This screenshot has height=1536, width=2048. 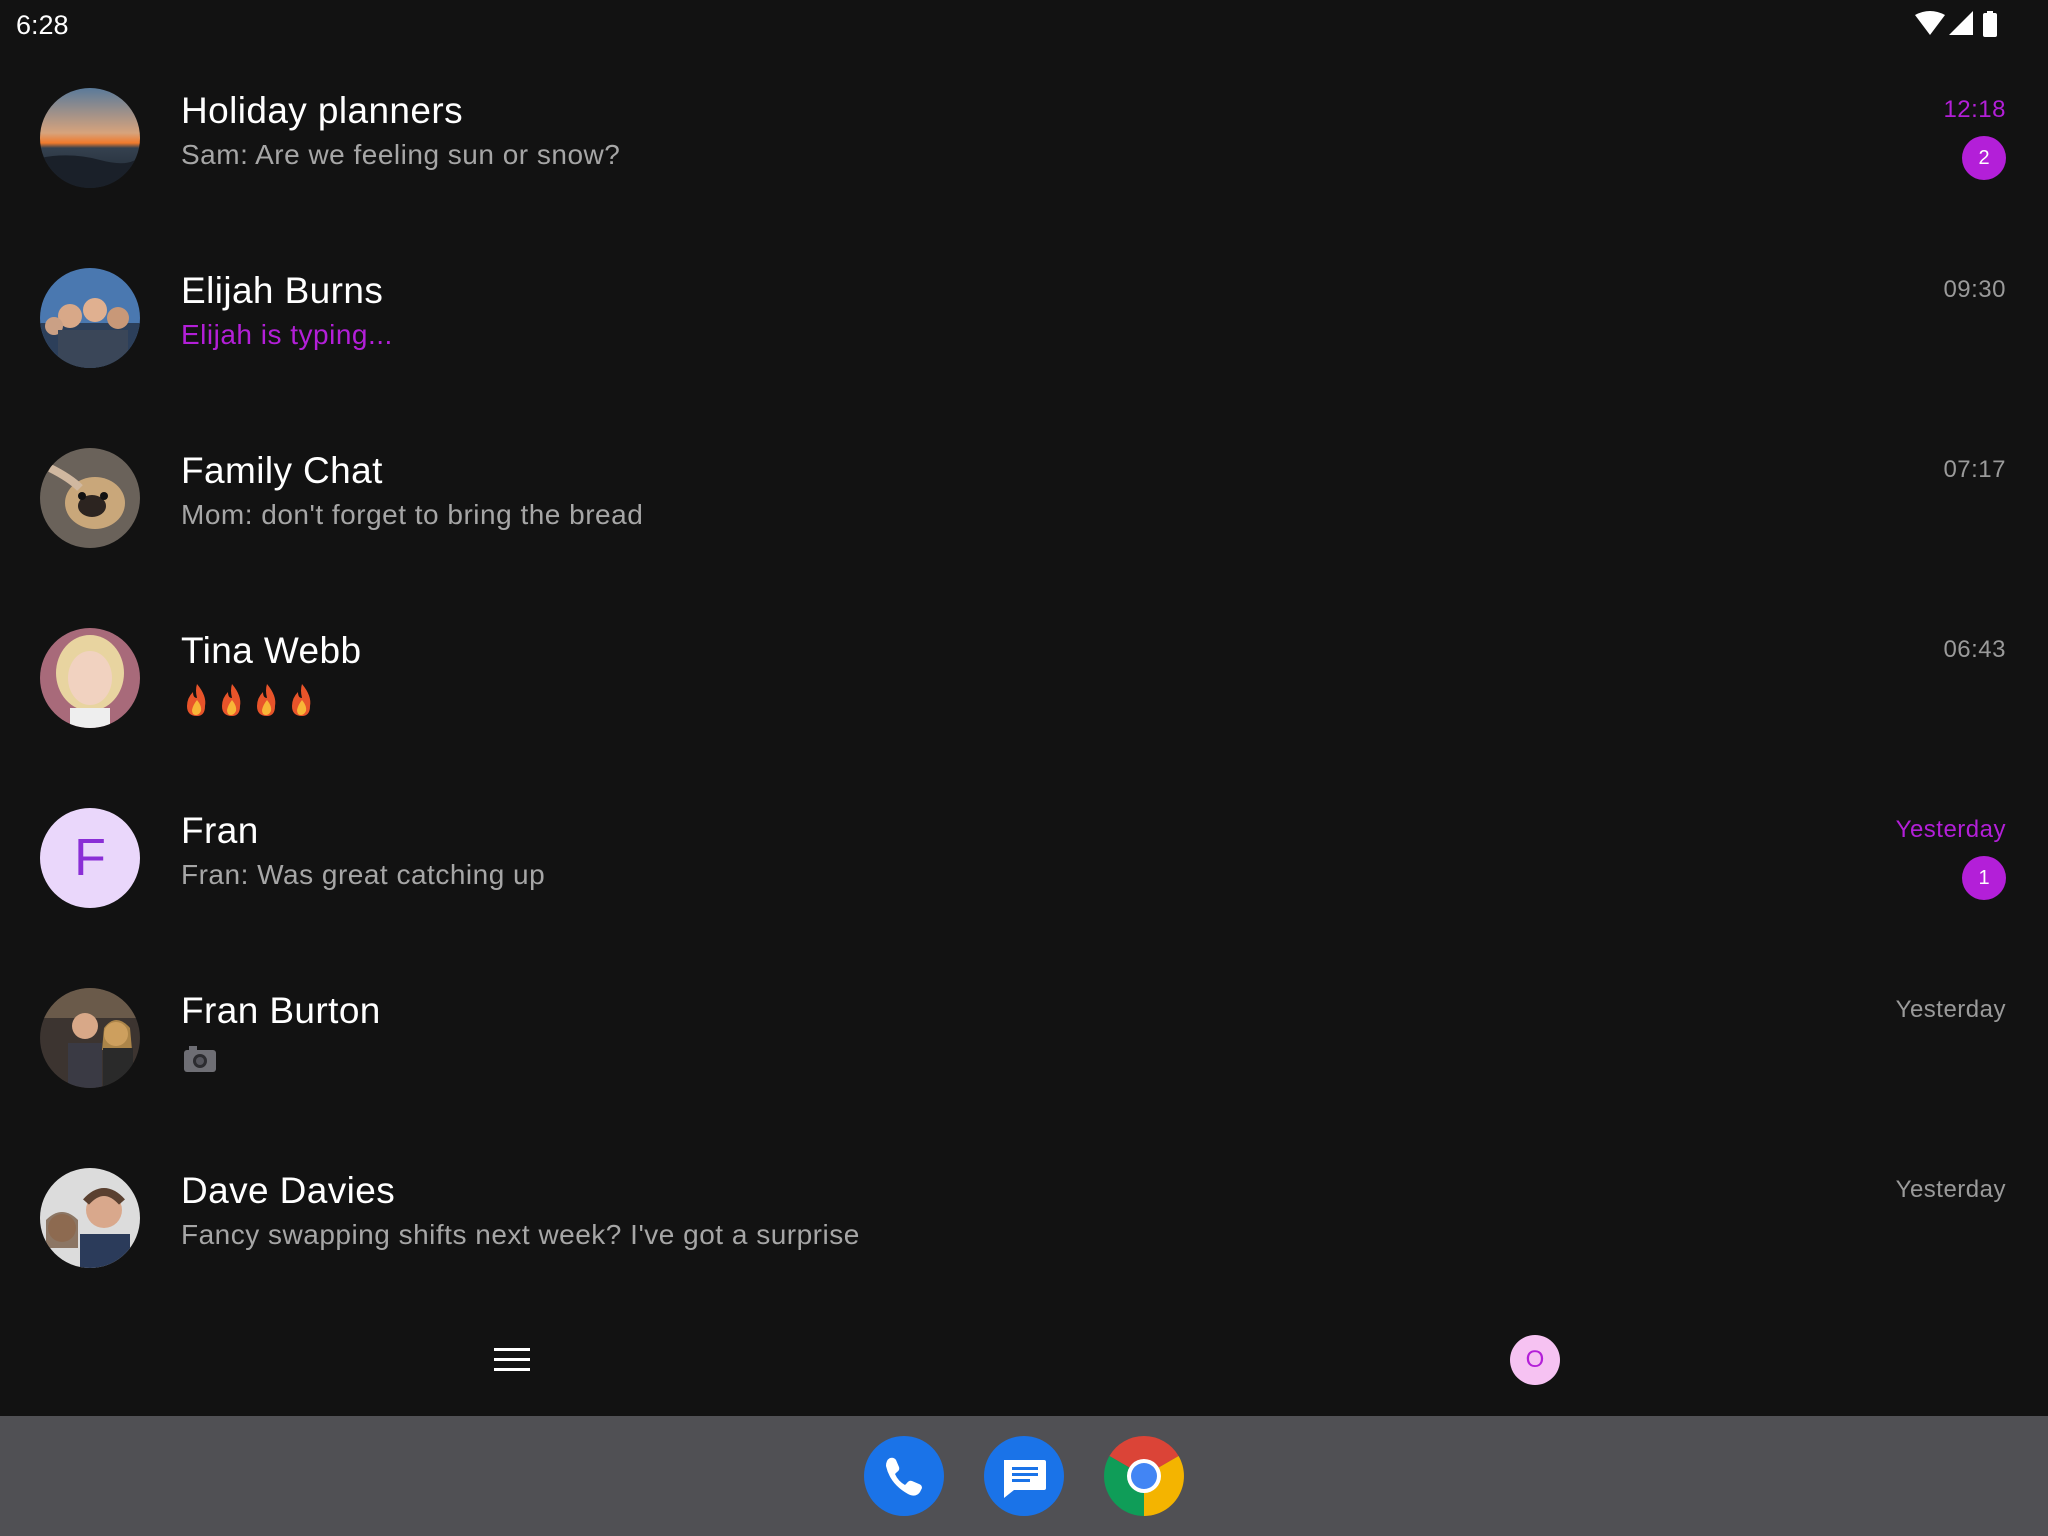 What do you see at coordinates (220, 830) in the screenshot?
I see `conversation-name: Fran` at bounding box center [220, 830].